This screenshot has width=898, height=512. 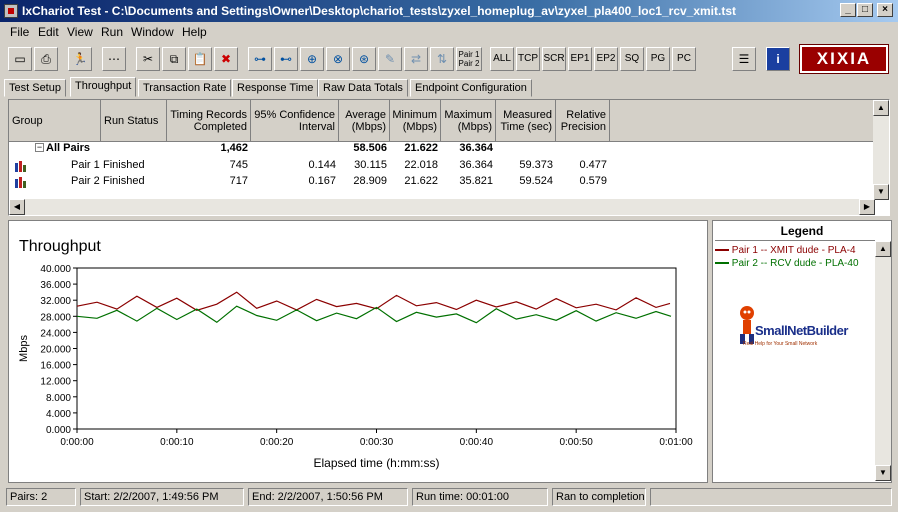 What do you see at coordinates (469, 54) in the screenshot?
I see `pair-label-1: Pair 1` at bounding box center [469, 54].